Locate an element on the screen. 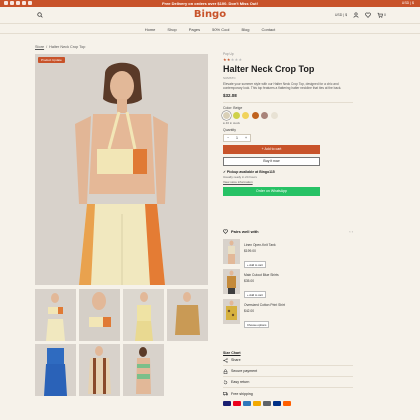 Image resolution: width=420 pixels, height=420 pixels. quantity-stepper: − 1 + is located at coordinates (237, 137).